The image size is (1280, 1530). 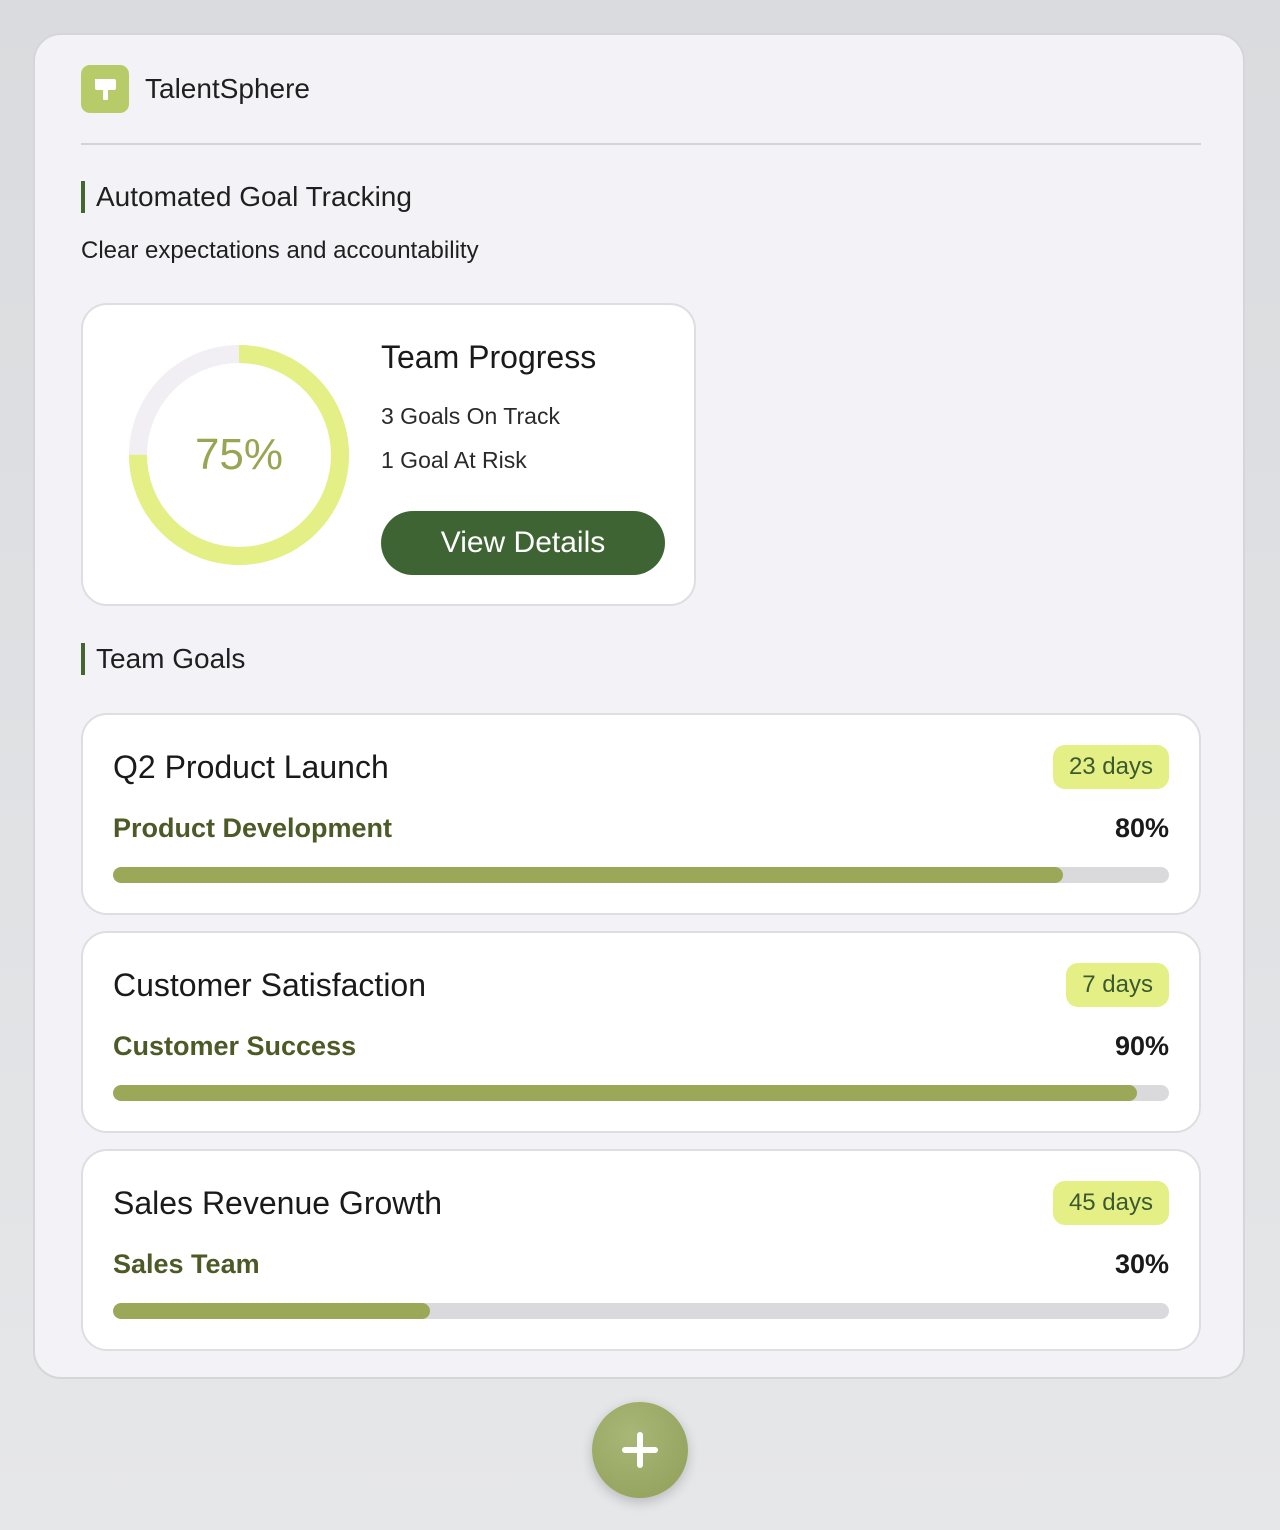 I want to click on goals-at-risk: 1 Goal At Risk, so click(x=454, y=460).